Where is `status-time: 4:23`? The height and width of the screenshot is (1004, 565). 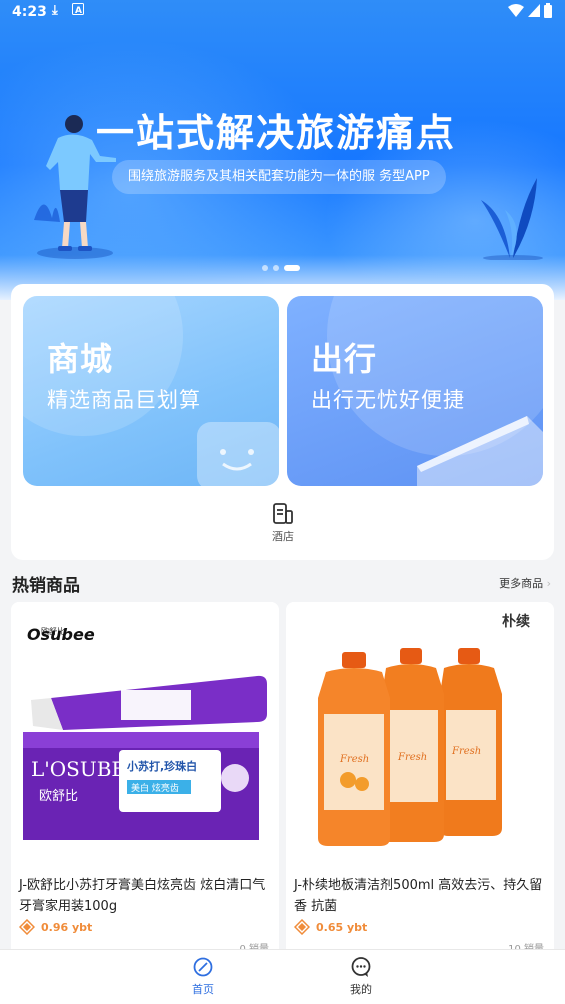 status-time: 4:23 is located at coordinates (29, 12).